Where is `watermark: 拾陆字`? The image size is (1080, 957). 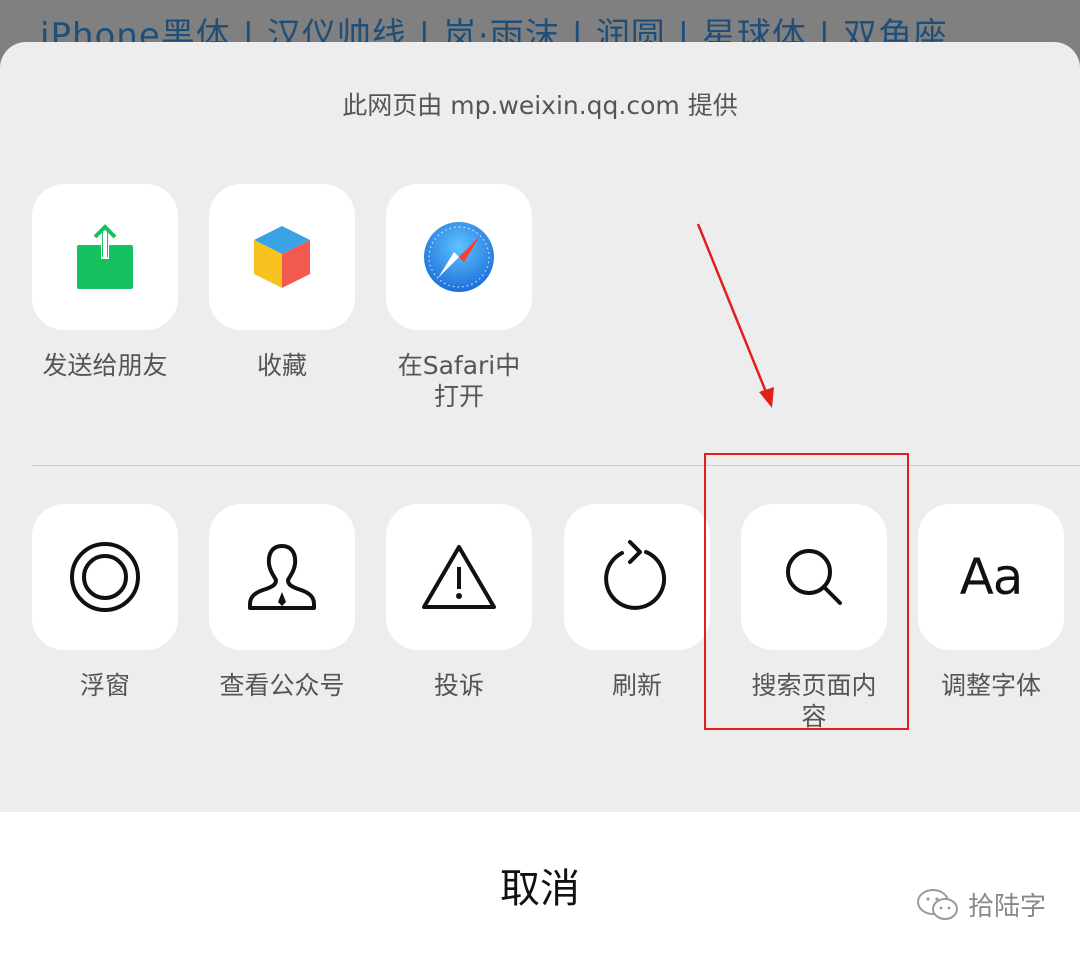 watermark: 拾陆字 is located at coordinates (981, 904).